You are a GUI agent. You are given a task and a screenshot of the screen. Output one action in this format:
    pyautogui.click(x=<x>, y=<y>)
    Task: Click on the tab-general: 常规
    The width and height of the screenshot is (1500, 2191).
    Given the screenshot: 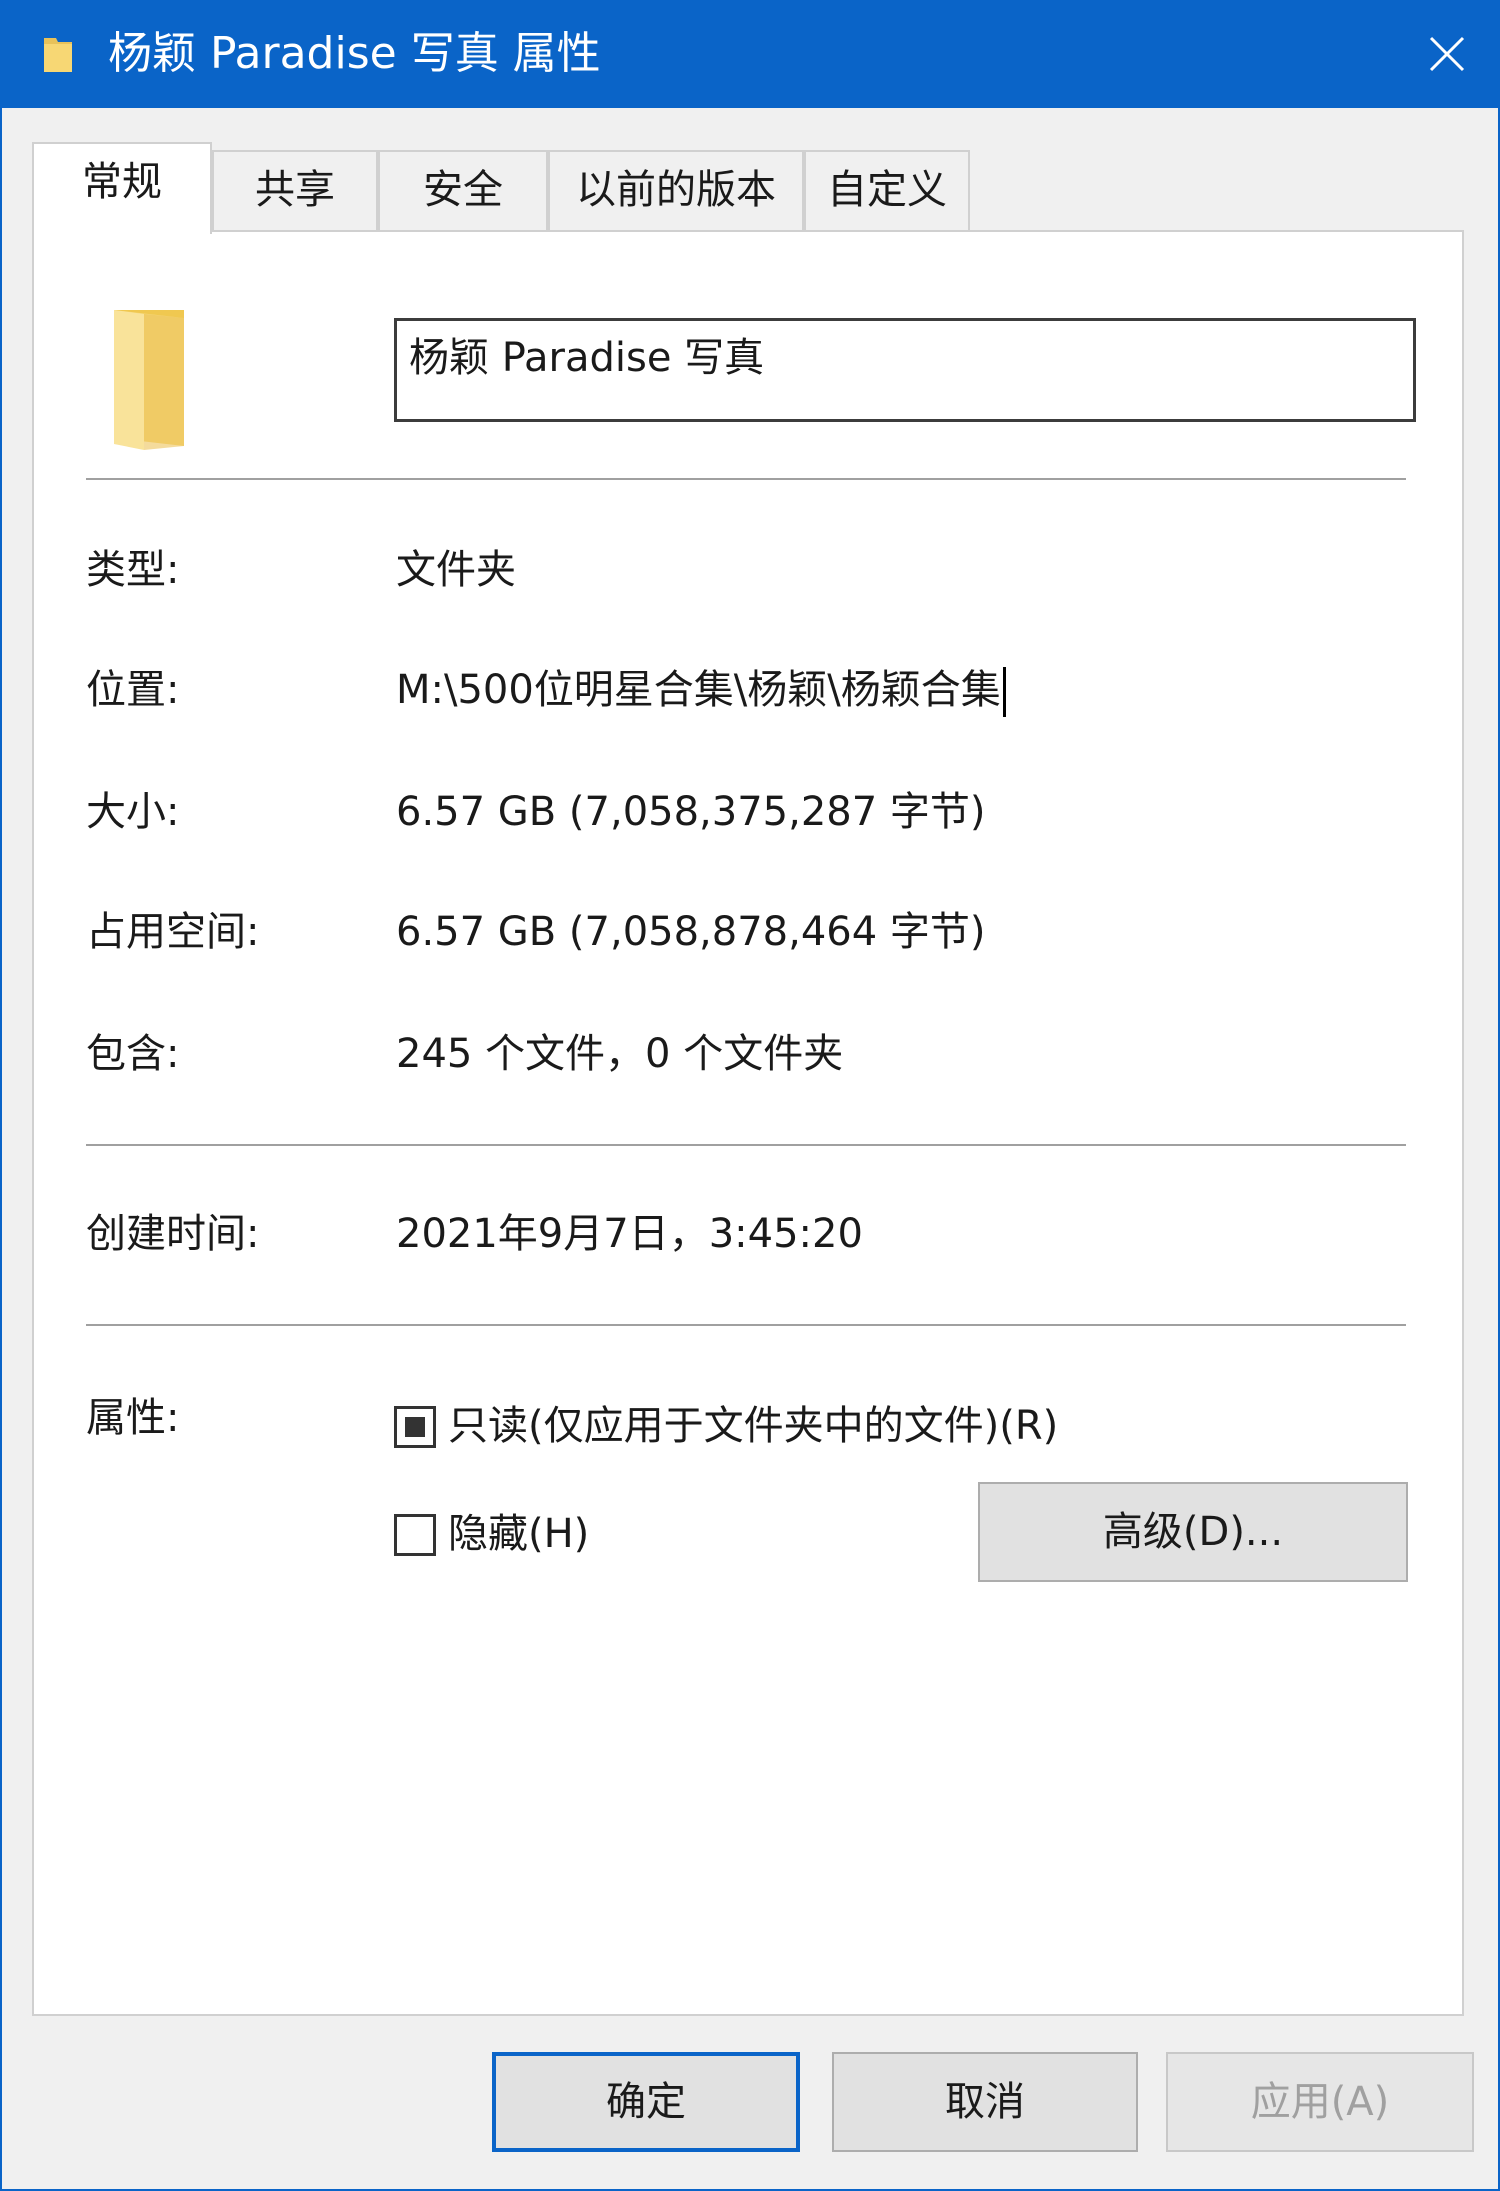 What is the action you would take?
    pyautogui.click(x=122, y=188)
    